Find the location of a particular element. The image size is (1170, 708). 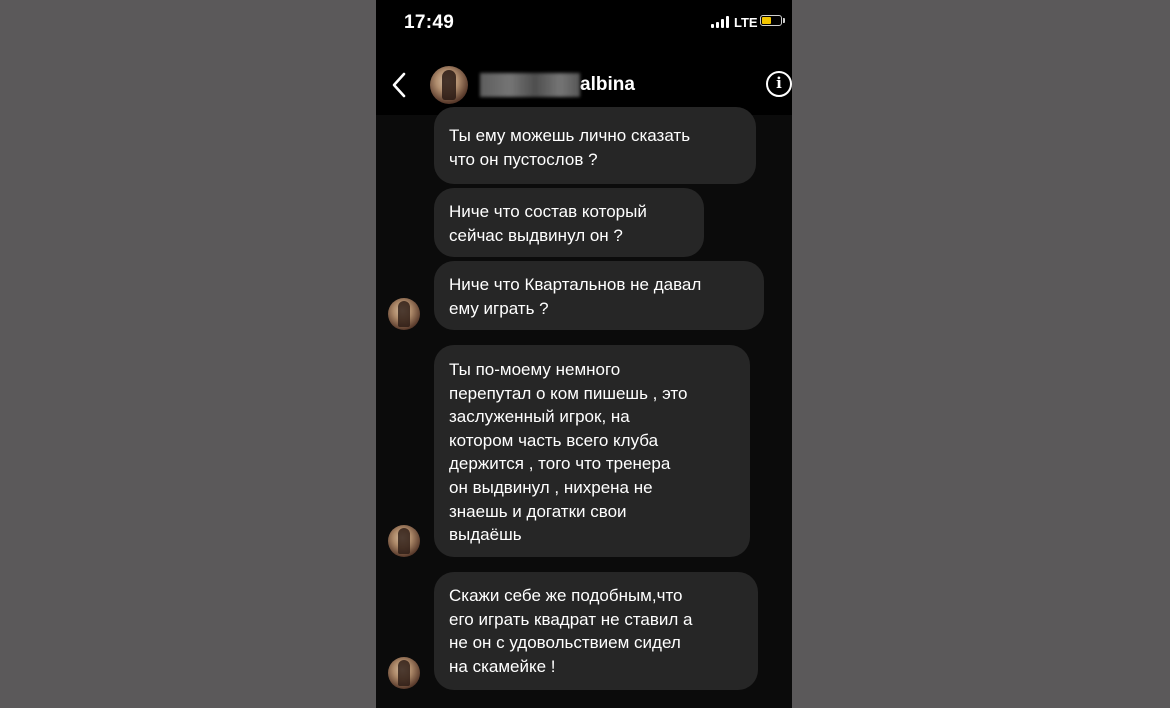

back-button is located at coordinates (401, 85).